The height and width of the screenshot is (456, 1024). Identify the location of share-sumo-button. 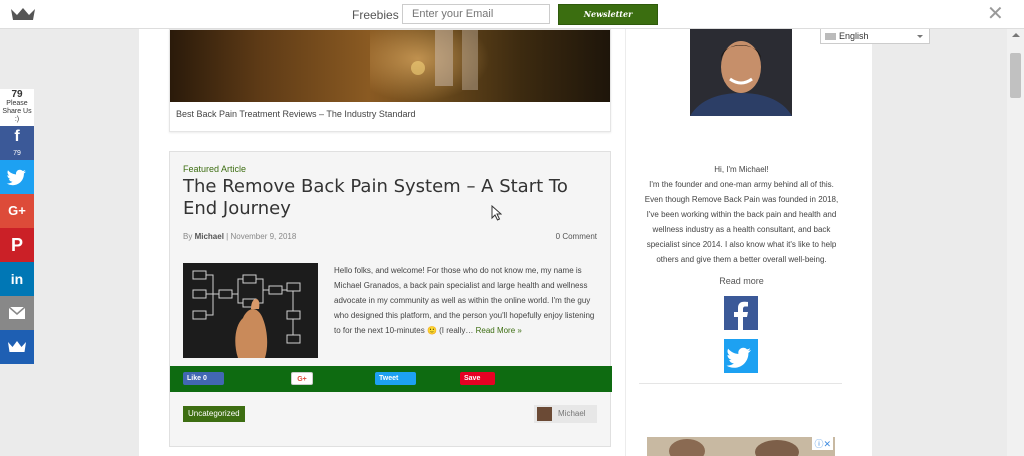
(17, 347).